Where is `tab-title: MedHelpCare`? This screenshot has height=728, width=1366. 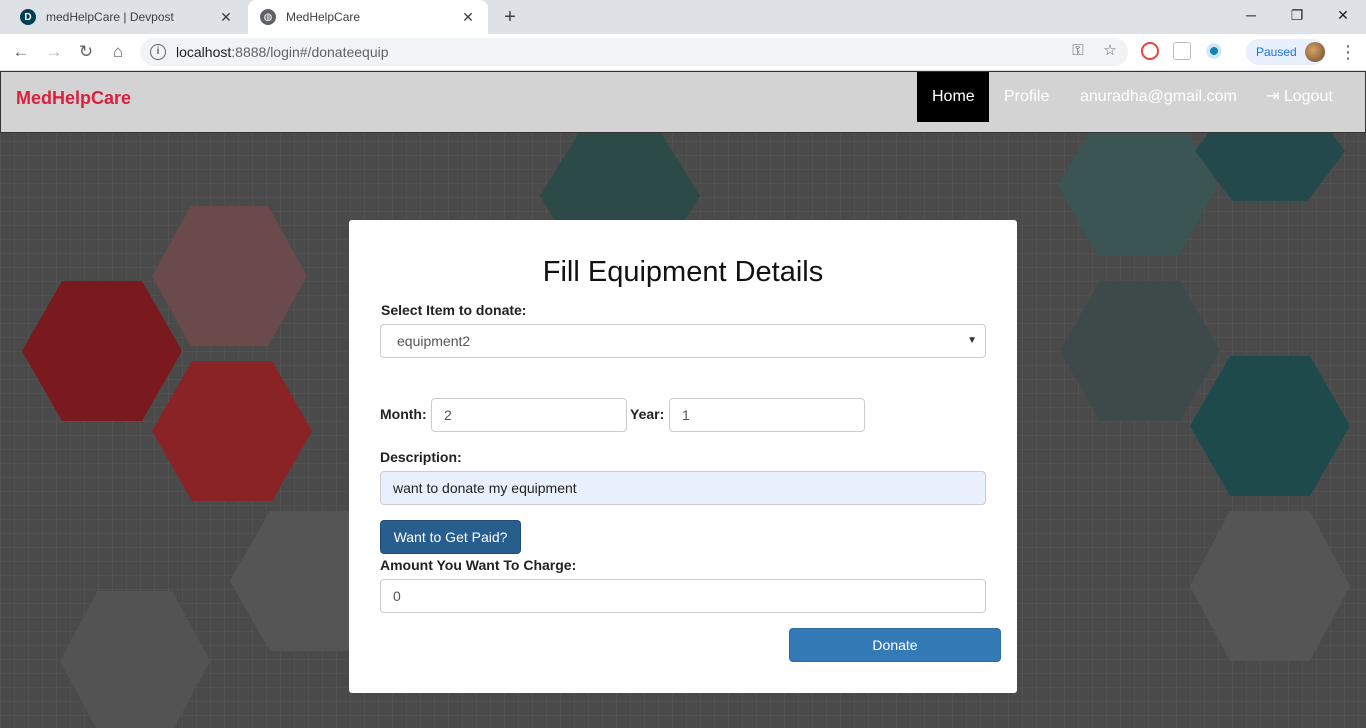 tab-title: MedHelpCare is located at coordinates (323, 17).